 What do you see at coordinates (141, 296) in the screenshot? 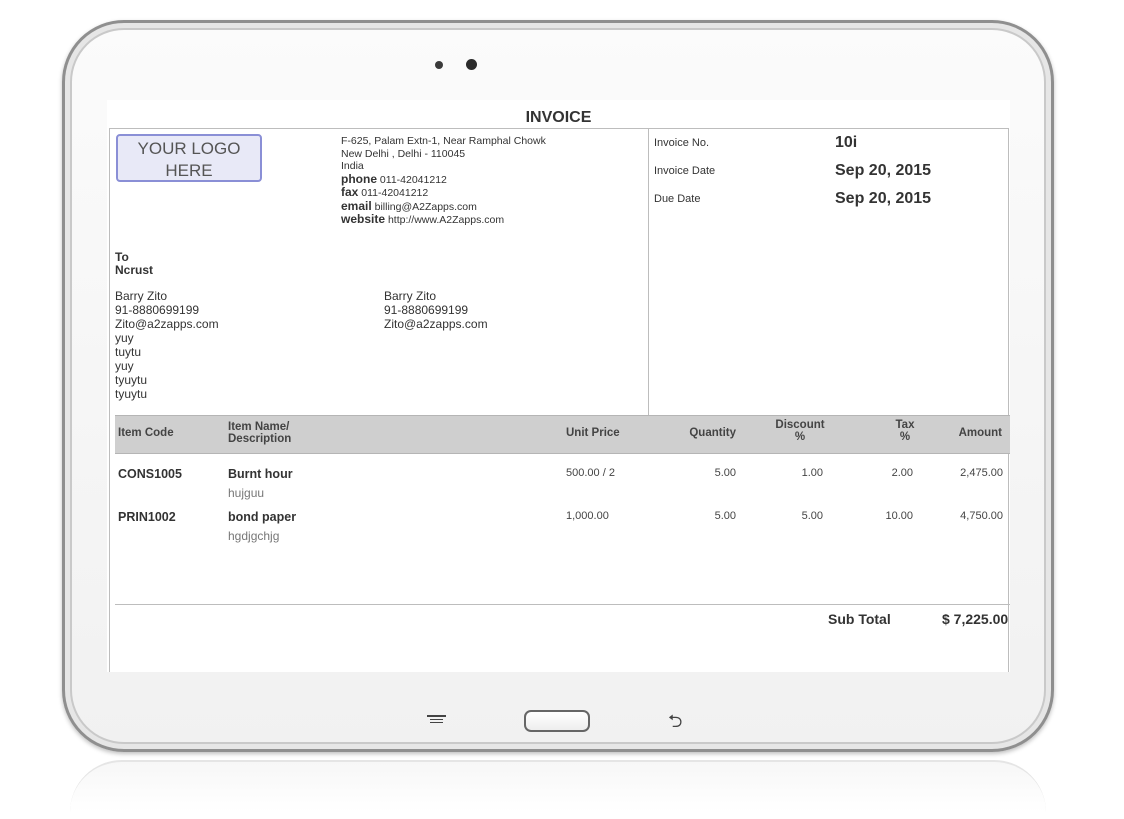
I see `billing-line: Barry Zito` at bounding box center [141, 296].